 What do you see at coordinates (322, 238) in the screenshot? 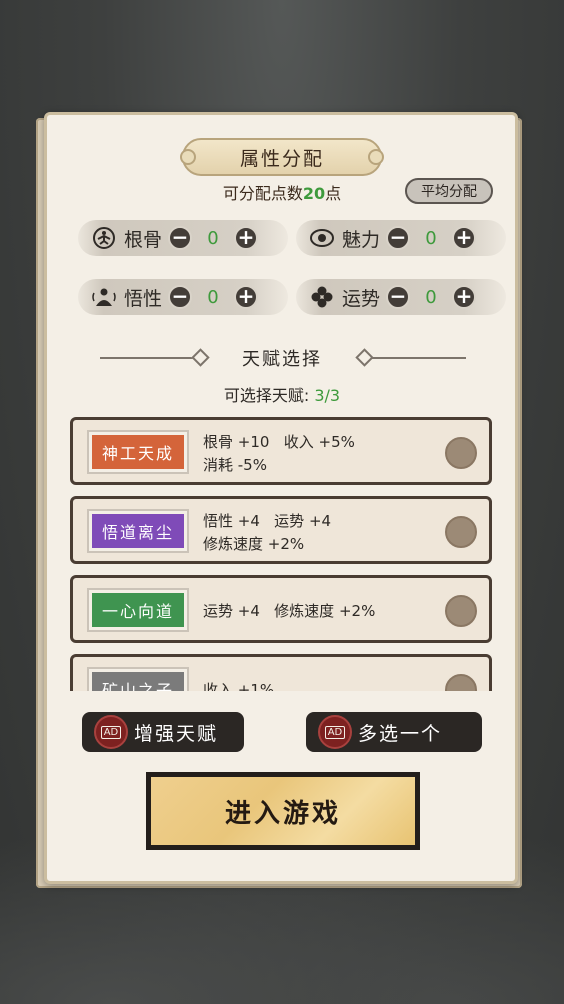
I see `eye-icon` at bounding box center [322, 238].